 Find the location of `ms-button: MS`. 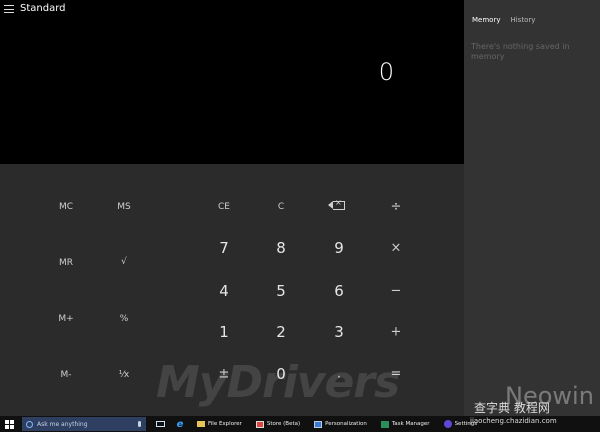

ms-button: MS is located at coordinates (123, 207).